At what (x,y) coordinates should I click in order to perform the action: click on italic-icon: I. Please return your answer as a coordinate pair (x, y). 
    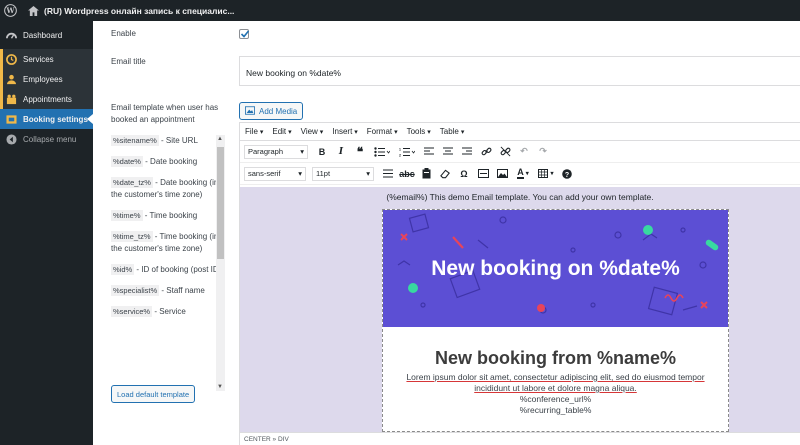
    Looking at the image, I should click on (341, 152).